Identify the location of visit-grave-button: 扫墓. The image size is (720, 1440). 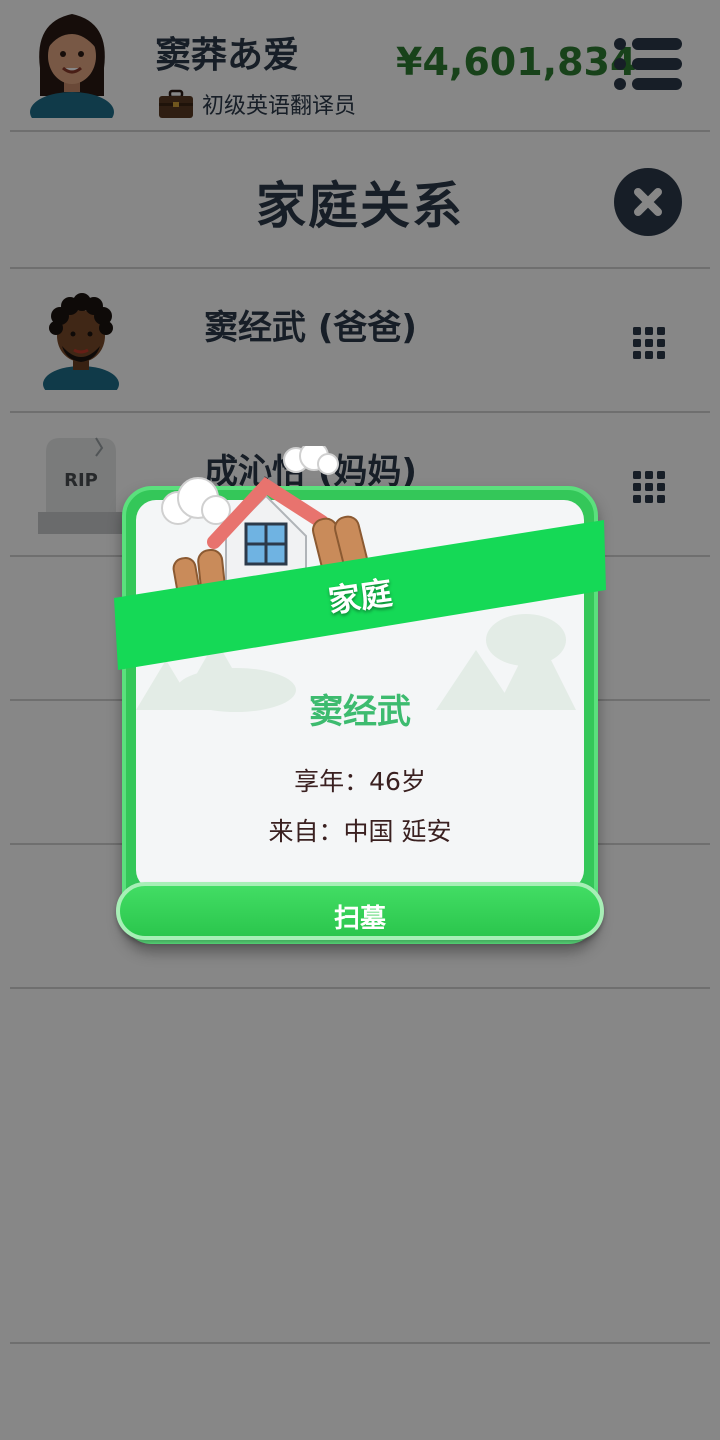
(360, 911).